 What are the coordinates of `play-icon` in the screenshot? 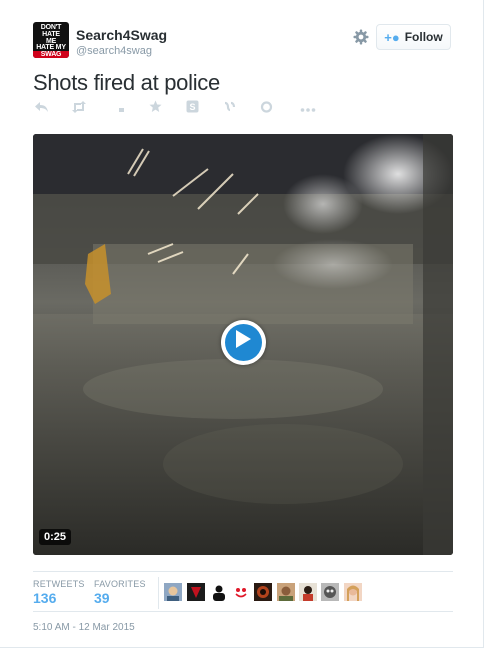 It's located at (243, 339).